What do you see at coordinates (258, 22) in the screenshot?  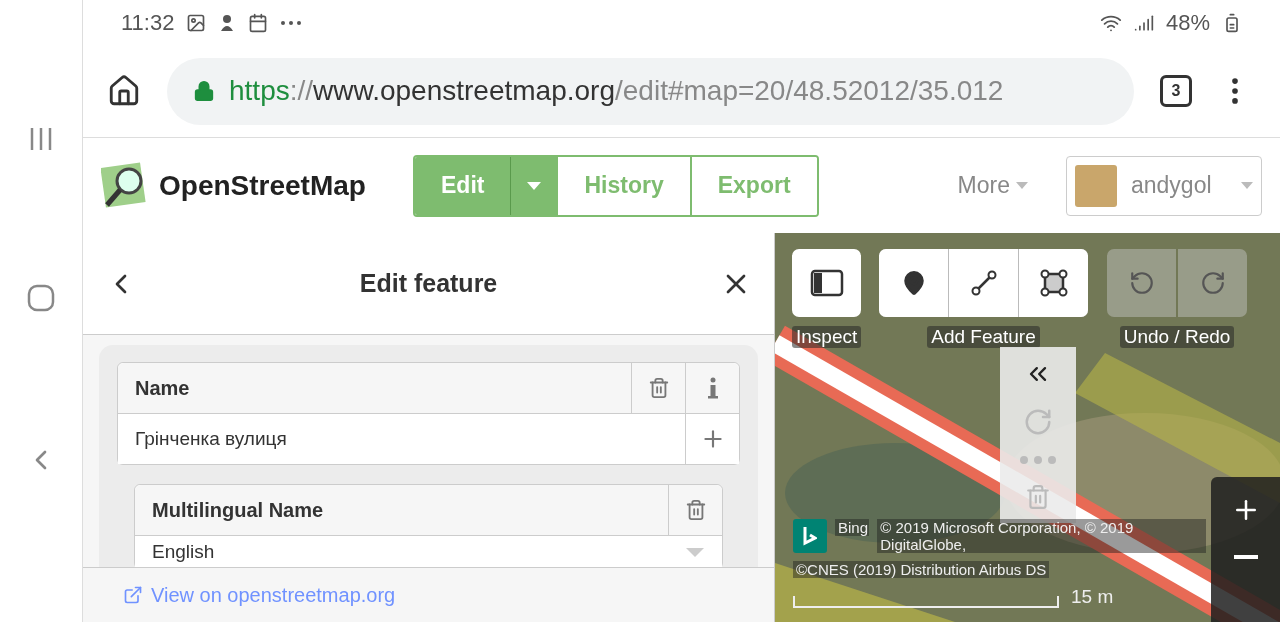 I see `calendar-icon` at bounding box center [258, 22].